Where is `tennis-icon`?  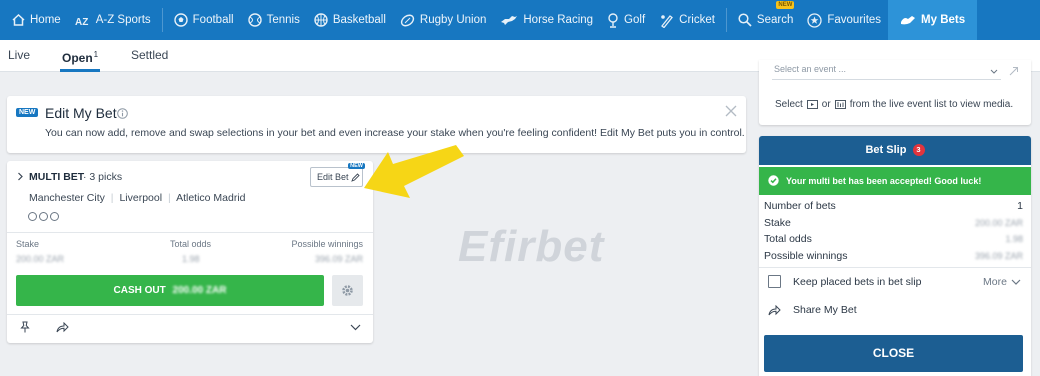
tennis-icon is located at coordinates (254, 20).